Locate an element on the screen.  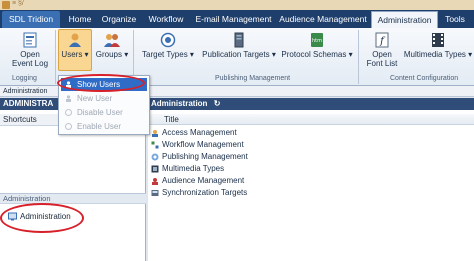
group-label-publishing: Publishing Management is located at coordinates (253, 78).